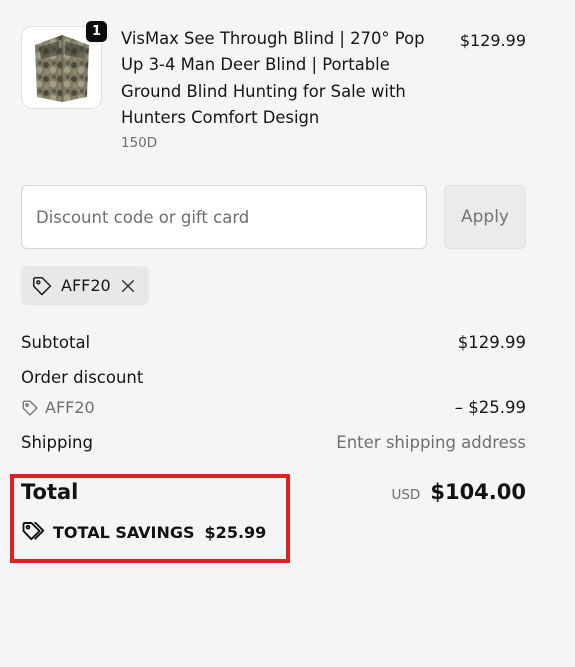 This screenshot has height=667, width=575. I want to click on applied-discount-chip: AFF20, so click(85, 285).